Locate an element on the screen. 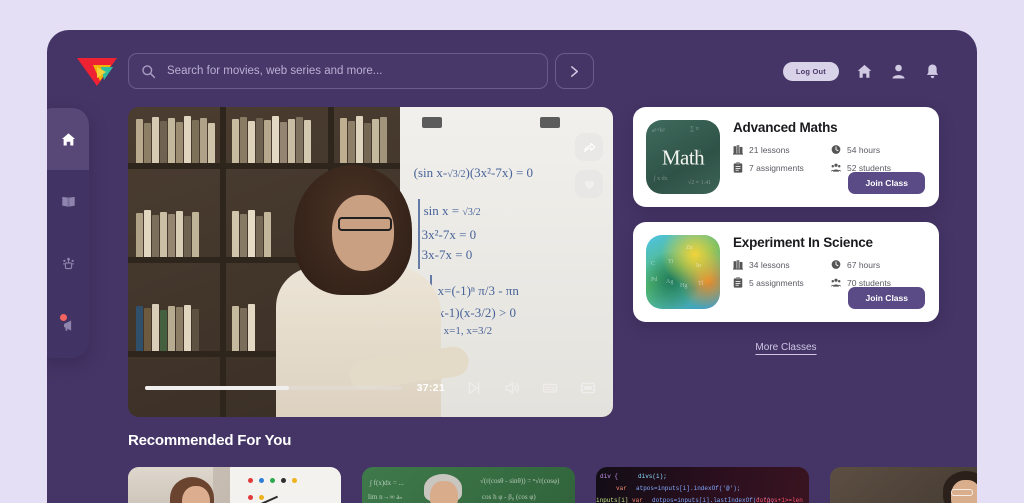 The height and width of the screenshot is (503, 1024). stat-lessons: 34 lessons is located at coordinates (780, 264).